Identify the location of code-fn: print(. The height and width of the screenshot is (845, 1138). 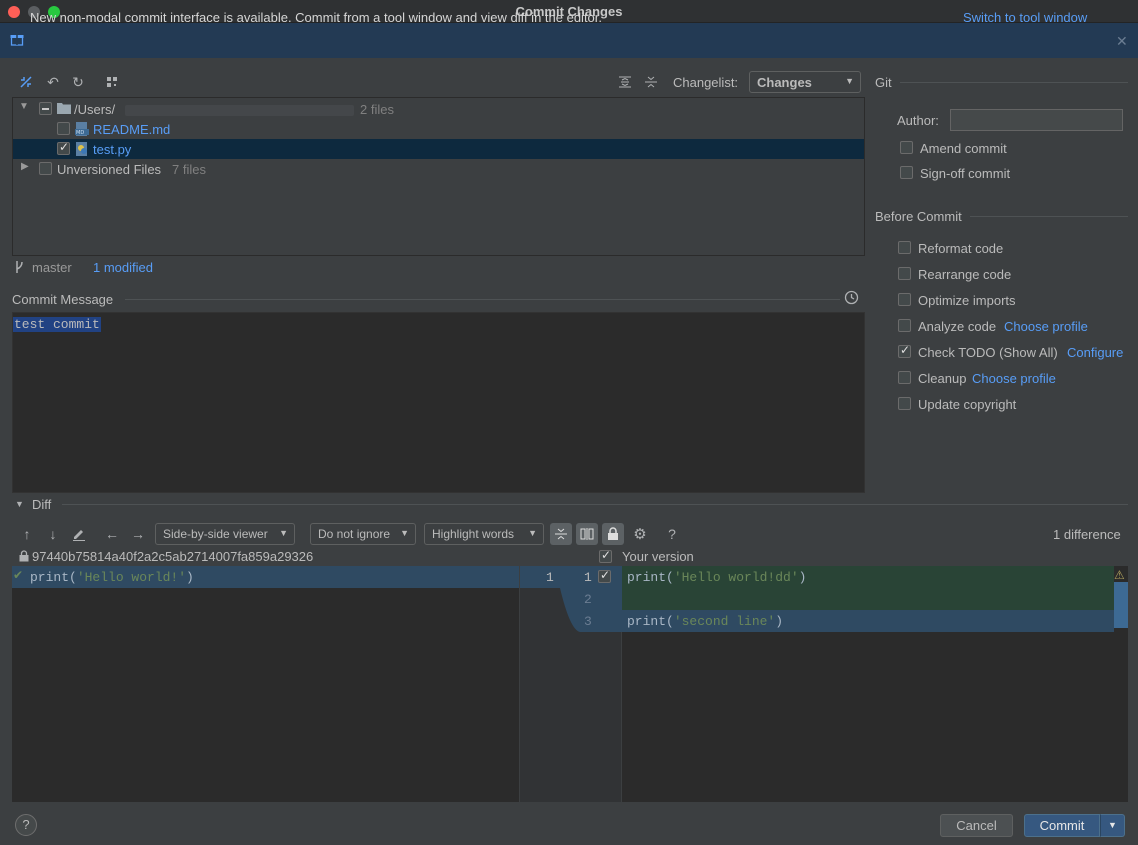
(650, 577).